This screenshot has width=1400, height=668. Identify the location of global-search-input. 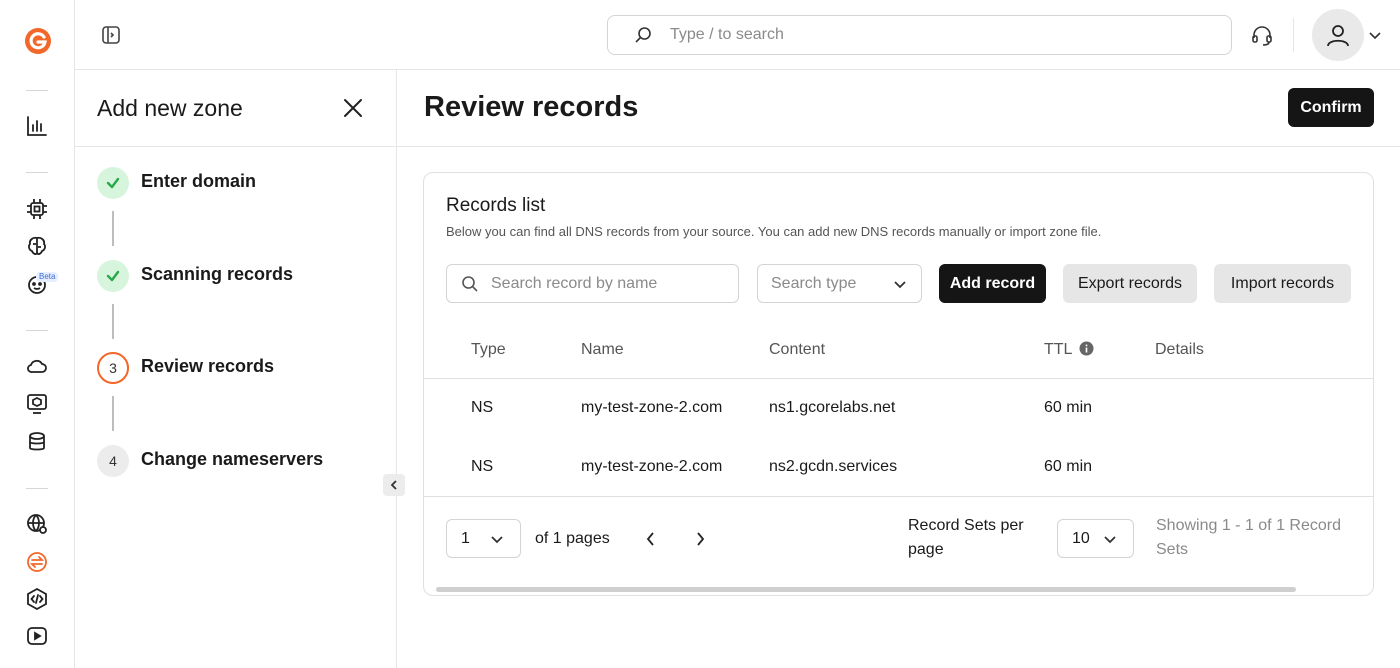
(920, 35).